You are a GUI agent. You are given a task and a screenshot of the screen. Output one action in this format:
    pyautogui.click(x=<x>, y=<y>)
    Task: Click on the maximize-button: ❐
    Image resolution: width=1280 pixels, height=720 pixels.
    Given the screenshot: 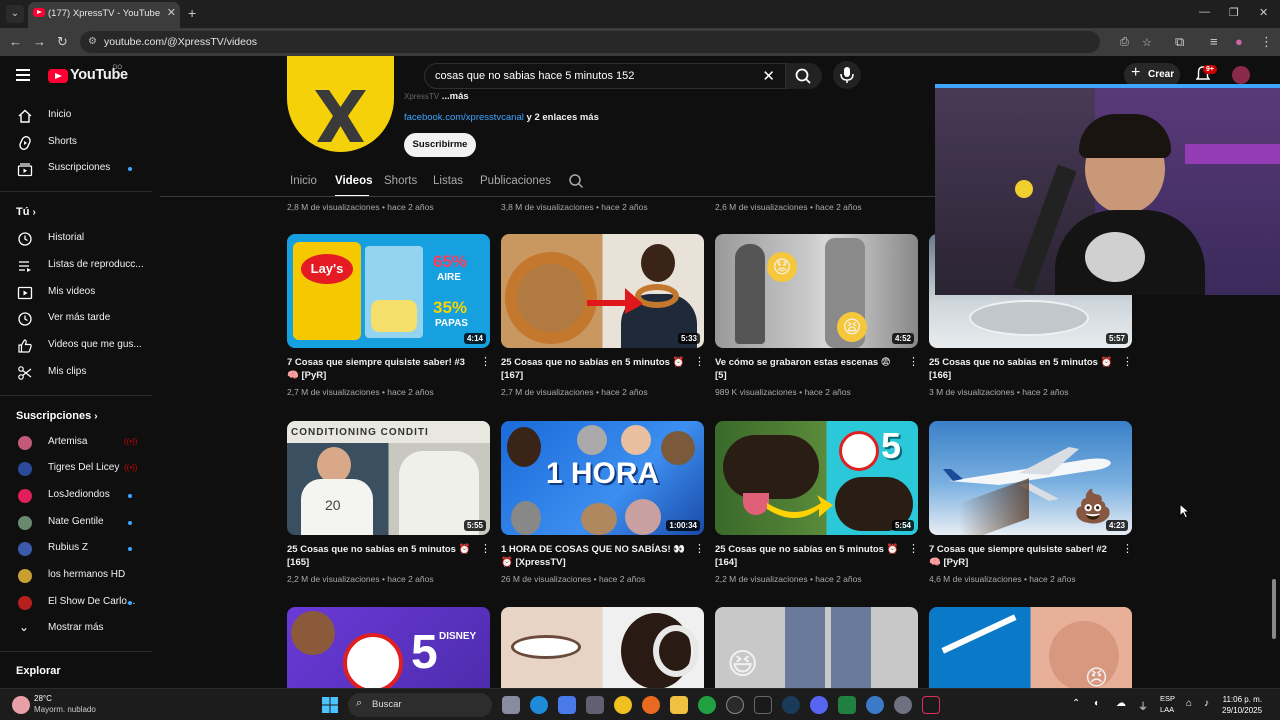 What is the action you would take?
    pyautogui.click(x=1234, y=12)
    